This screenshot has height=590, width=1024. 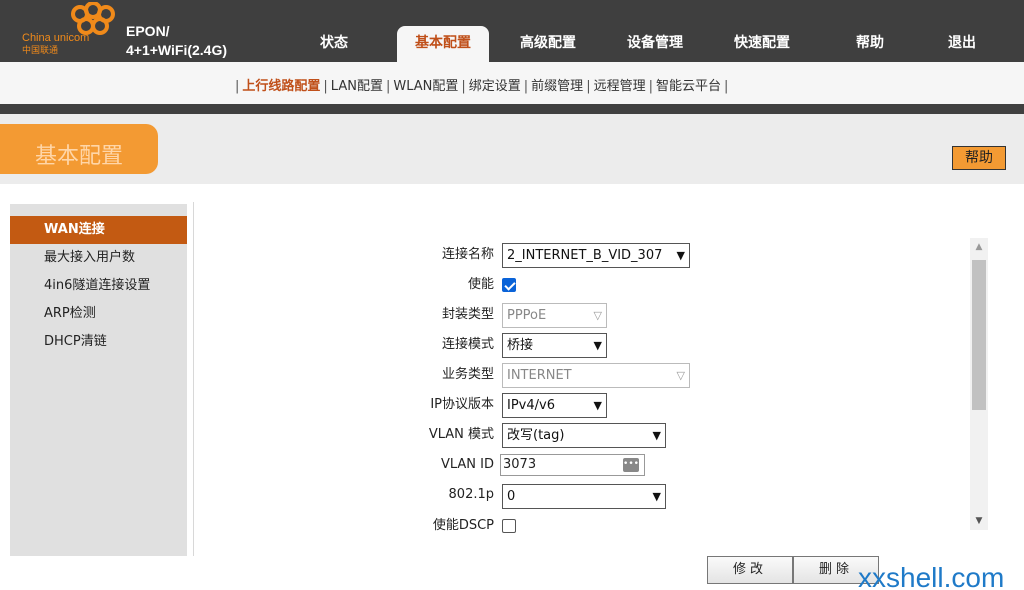 What do you see at coordinates (467, 314) in the screenshot?
I see `encap-type-label: 封装类型` at bounding box center [467, 314].